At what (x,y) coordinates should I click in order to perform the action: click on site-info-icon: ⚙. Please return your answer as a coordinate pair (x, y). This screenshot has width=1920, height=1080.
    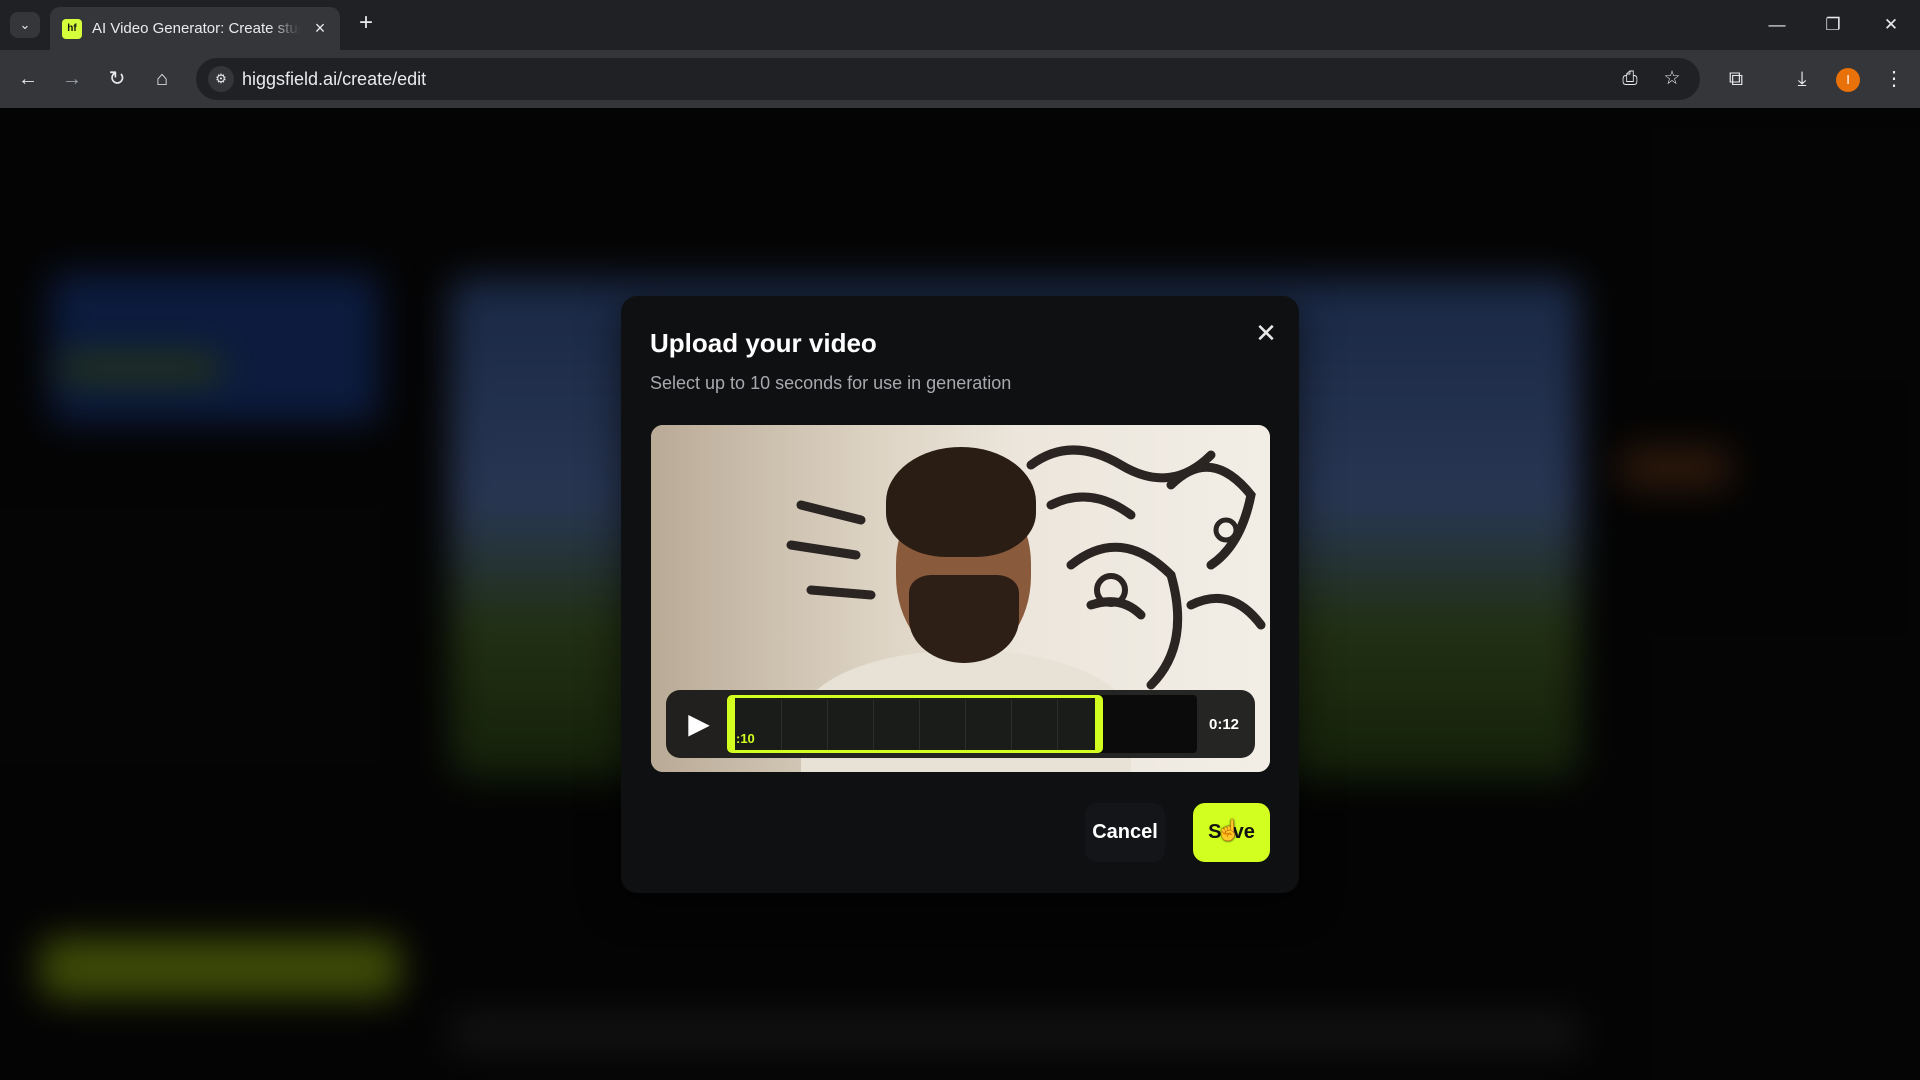
    Looking at the image, I should click on (221, 79).